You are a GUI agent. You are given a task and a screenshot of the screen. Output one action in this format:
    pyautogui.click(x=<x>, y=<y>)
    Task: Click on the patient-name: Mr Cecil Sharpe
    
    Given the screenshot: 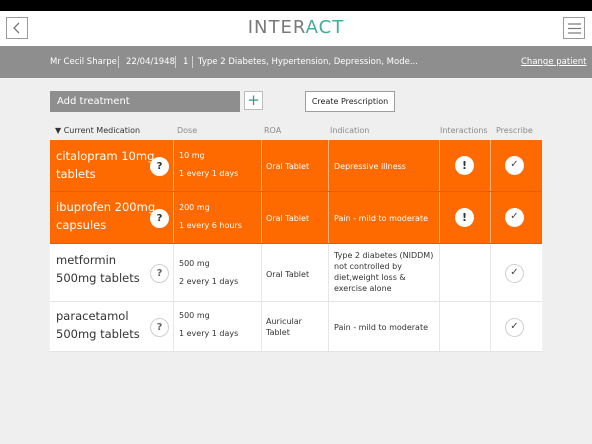 What is the action you would take?
    pyautogui.click(x=83, y=62)
    